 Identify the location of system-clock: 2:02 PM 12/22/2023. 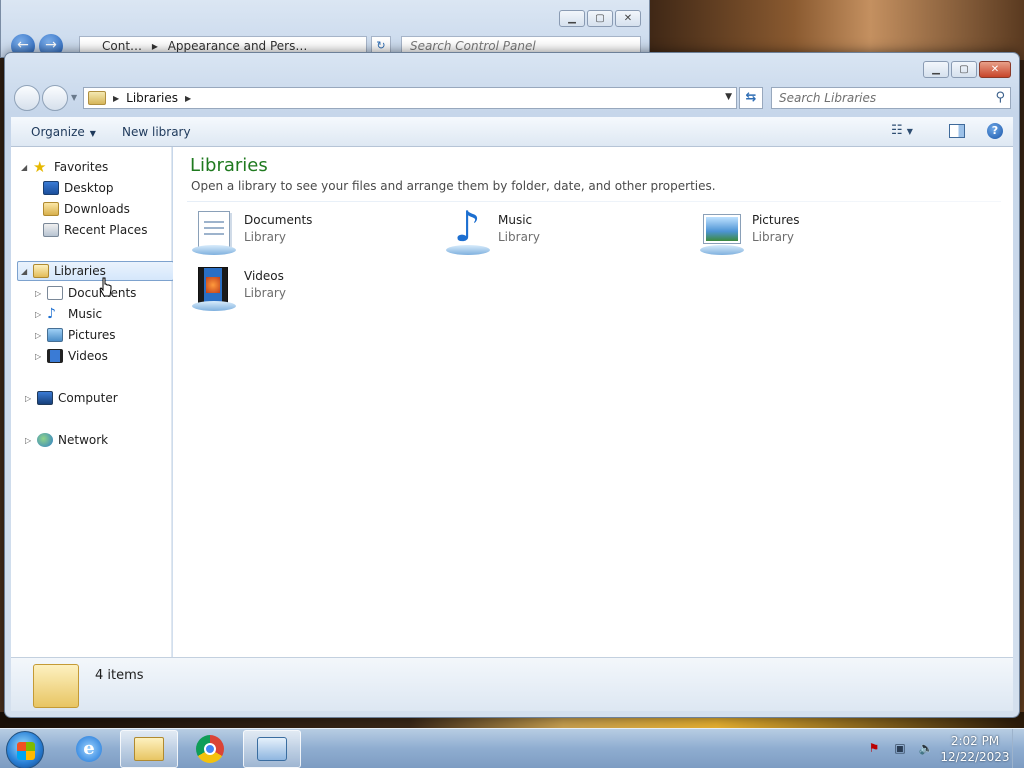
(975, 749).